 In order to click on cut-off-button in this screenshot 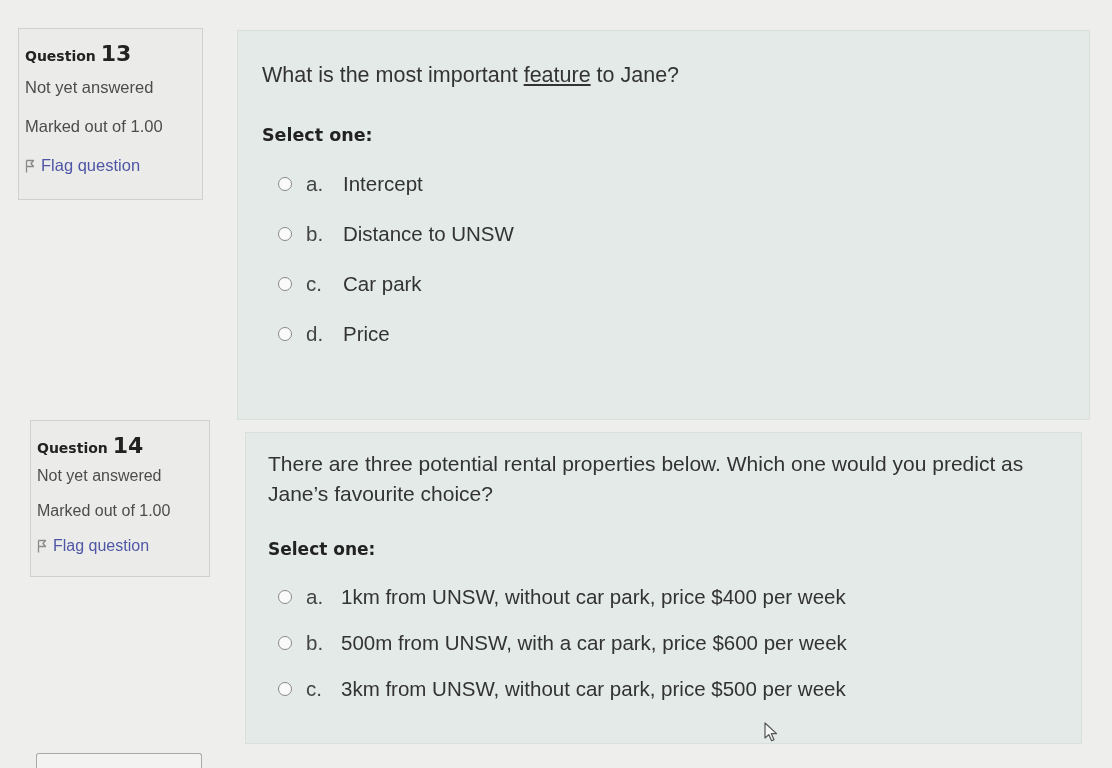, I will do `click(119, 760)`.